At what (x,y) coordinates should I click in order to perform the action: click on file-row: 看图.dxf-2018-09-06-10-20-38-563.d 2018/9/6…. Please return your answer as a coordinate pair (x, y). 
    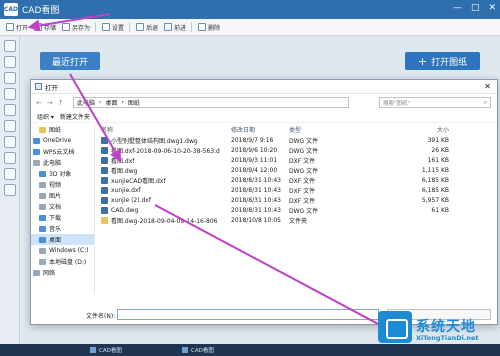
    Looking at the image, I should click on (296, 150).